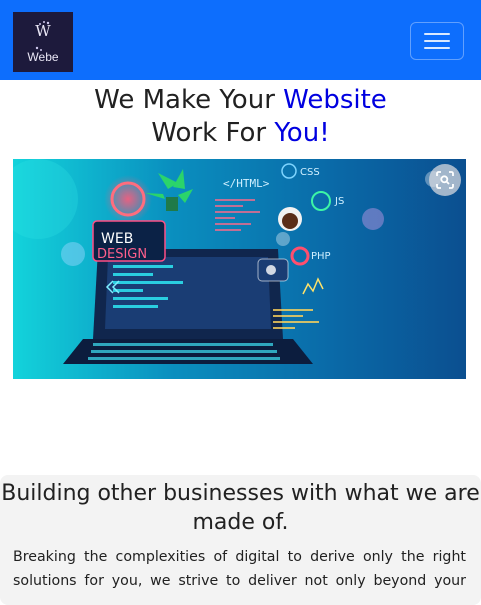 The image size is (481, 605). I want to click on visual-search-button, so click(445, 180).